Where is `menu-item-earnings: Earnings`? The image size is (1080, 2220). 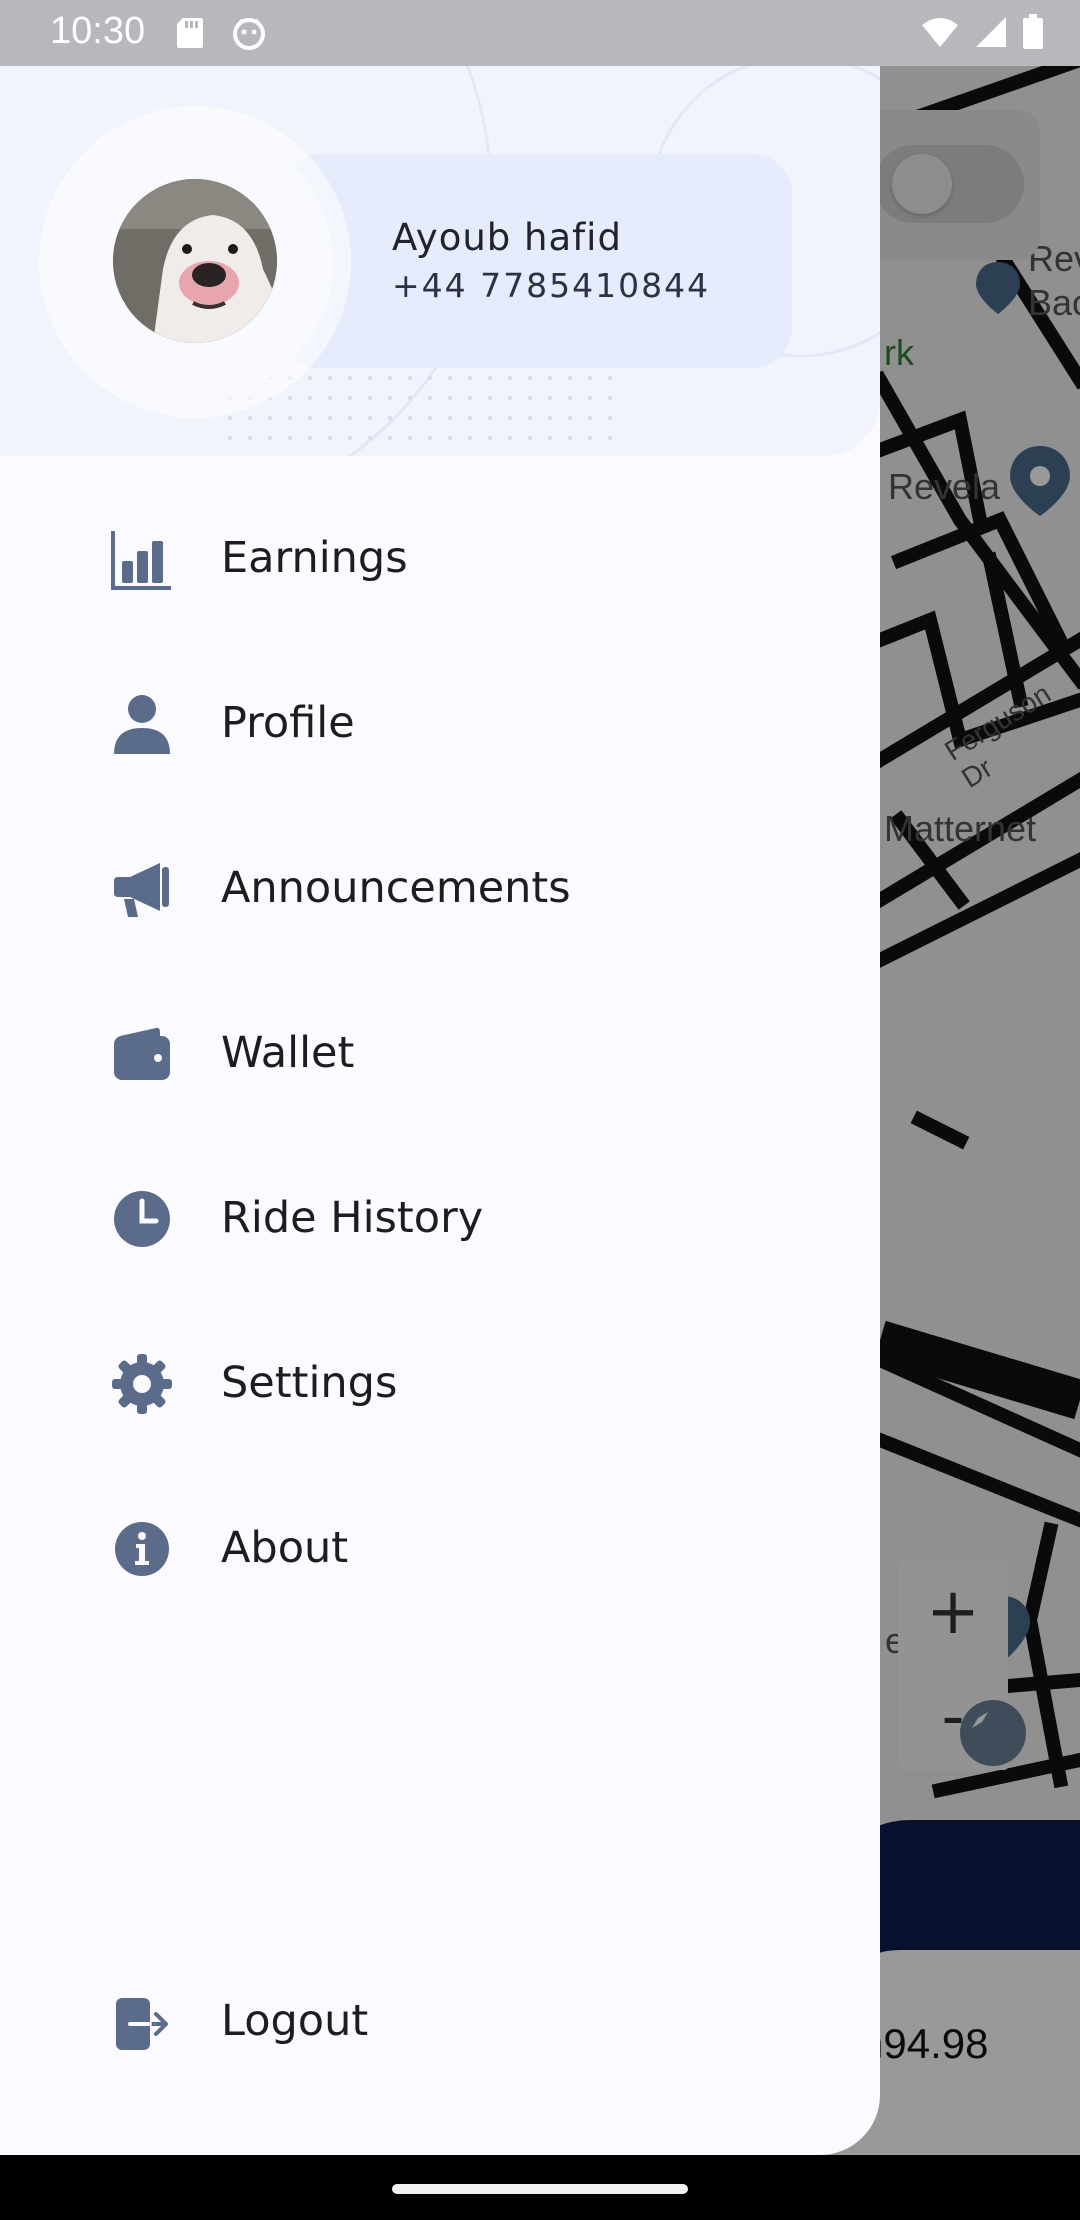
menu-item-earnings: Earnings is located at coordinates (440, 555).